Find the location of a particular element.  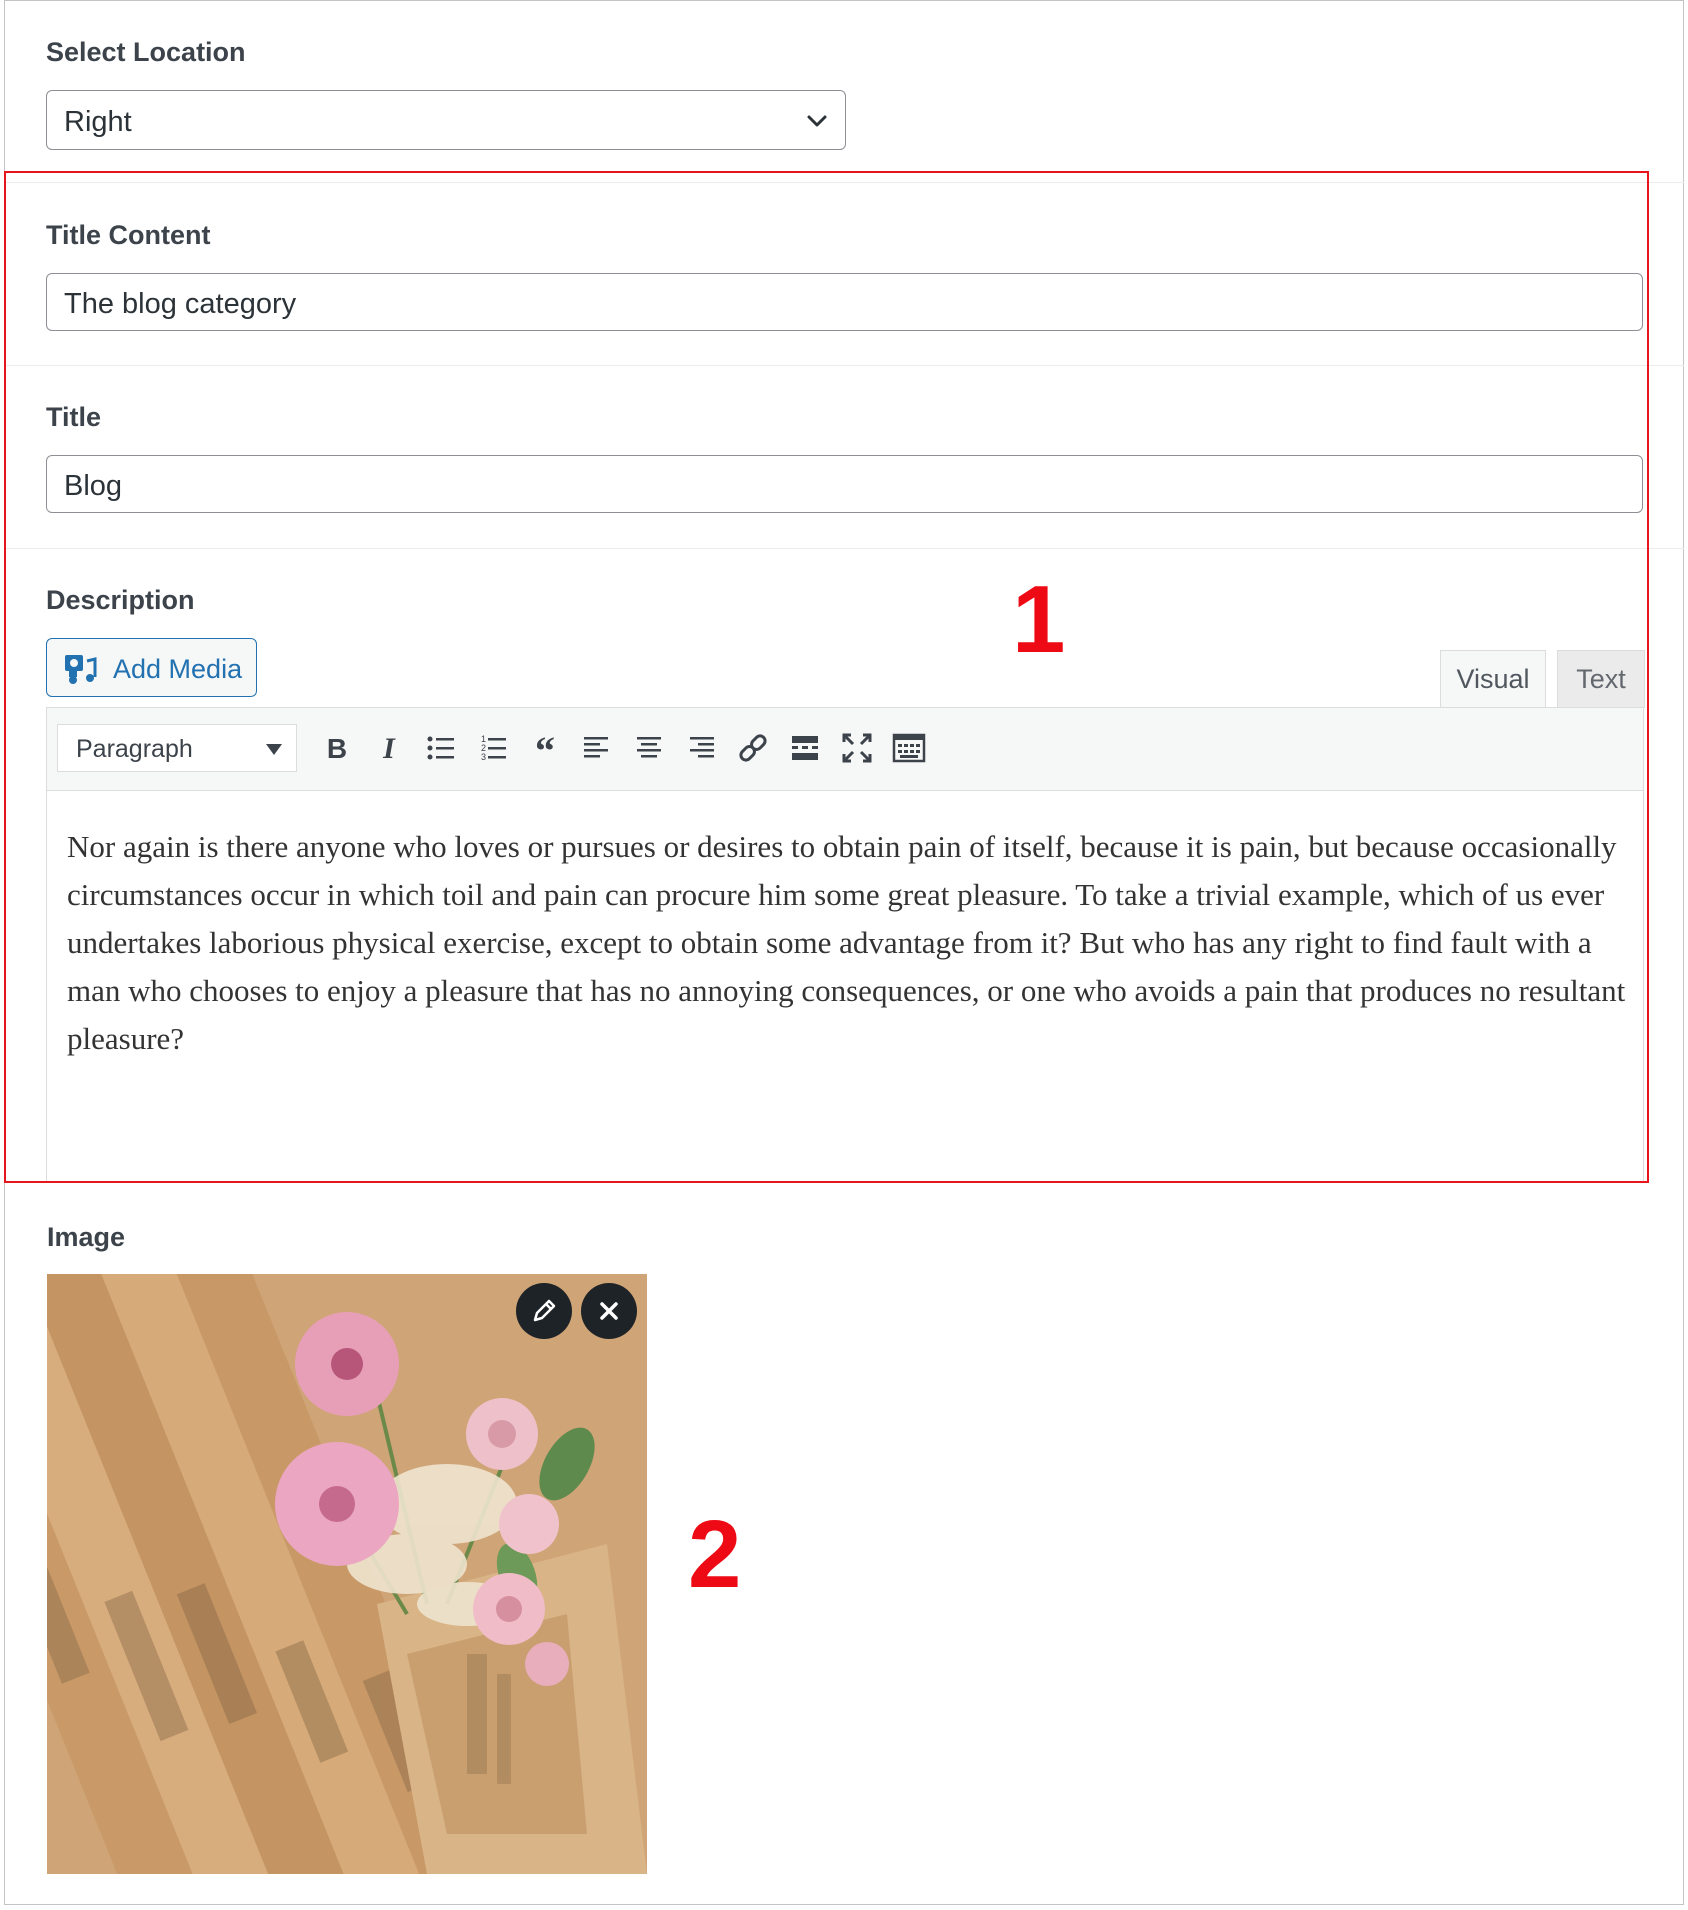

read-more-icon is located at coordinates (805, 748).